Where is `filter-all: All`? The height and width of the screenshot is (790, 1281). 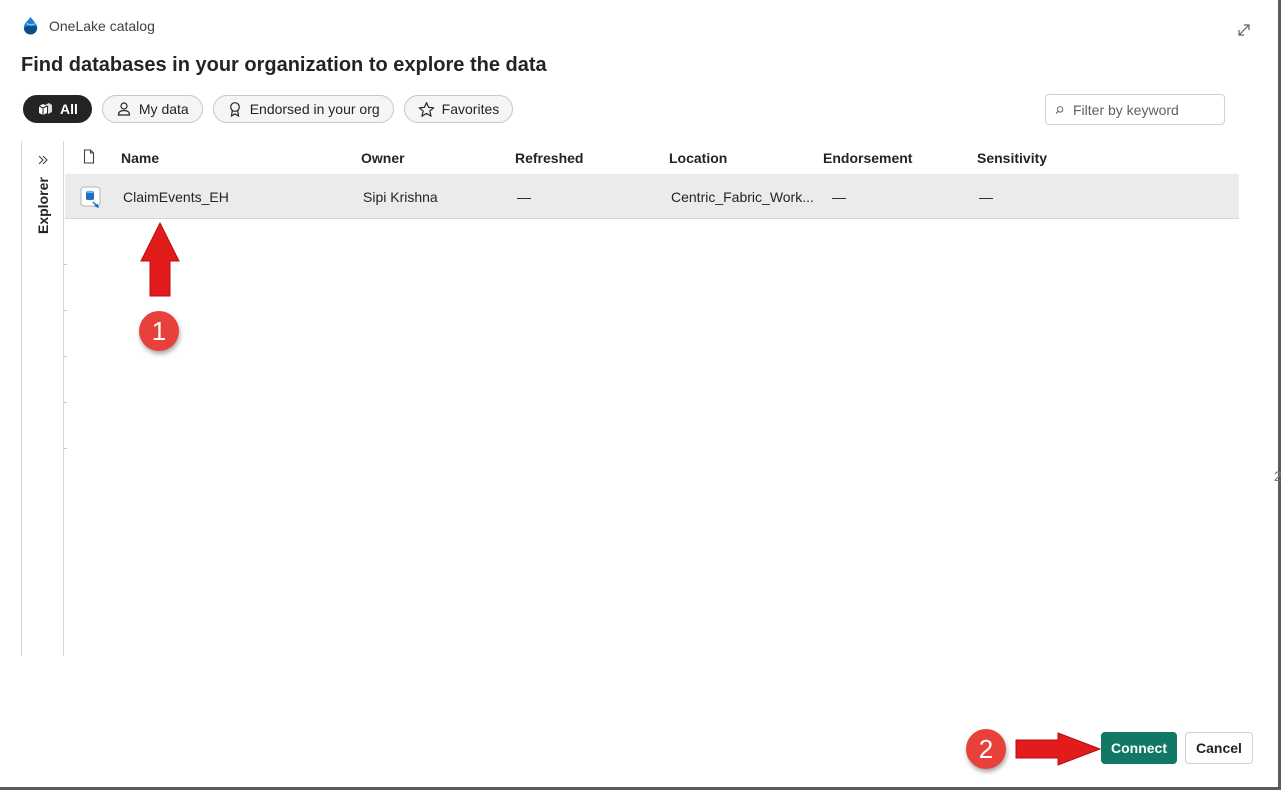 filter-all: All is located at coordinates (57, 109).